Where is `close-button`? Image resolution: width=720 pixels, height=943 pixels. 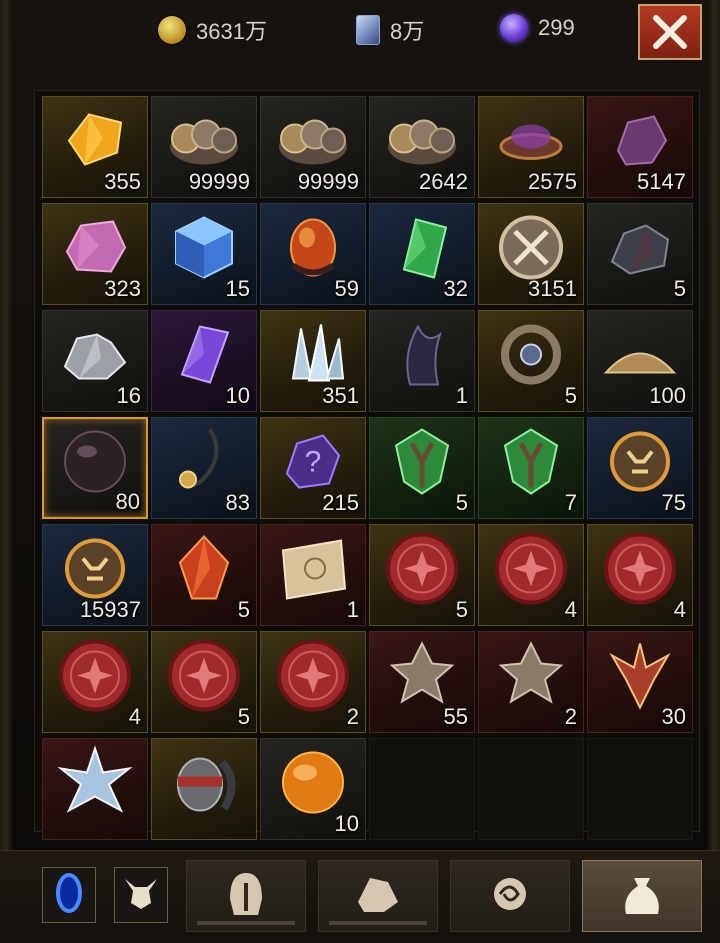
close-button is located at coordinates (670, 32).